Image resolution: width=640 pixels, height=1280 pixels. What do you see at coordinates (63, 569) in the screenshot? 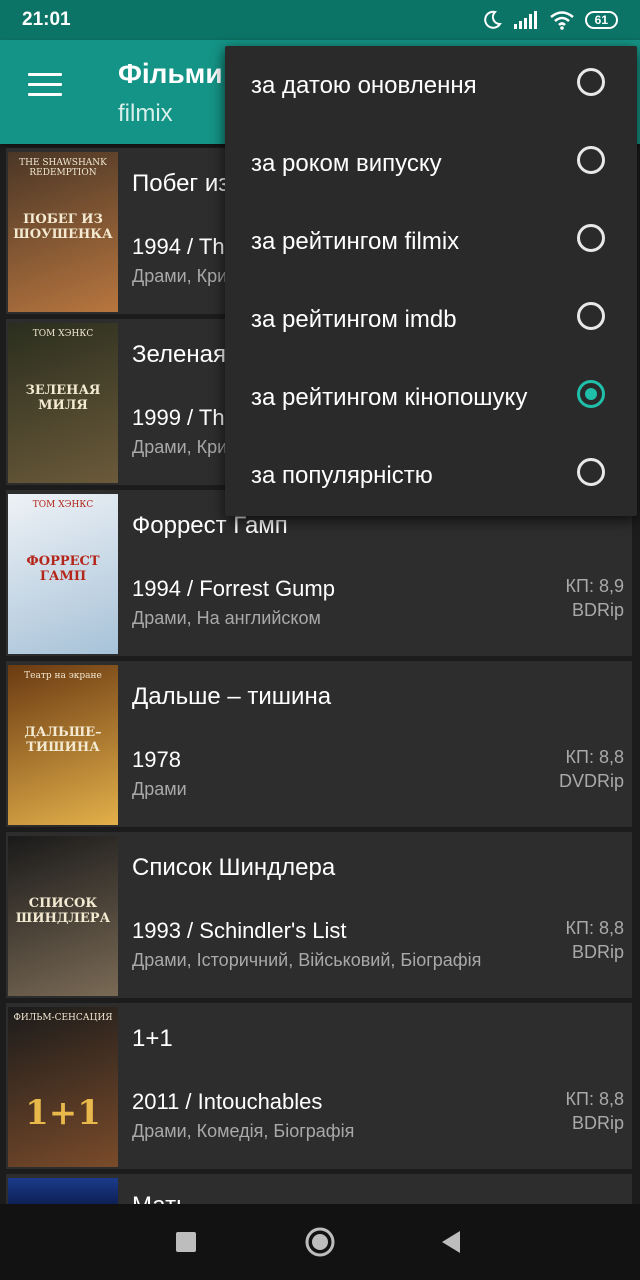
I see `poster-caption: ФОРРЕСТ ГАМП` at bounding box center [63, 569].